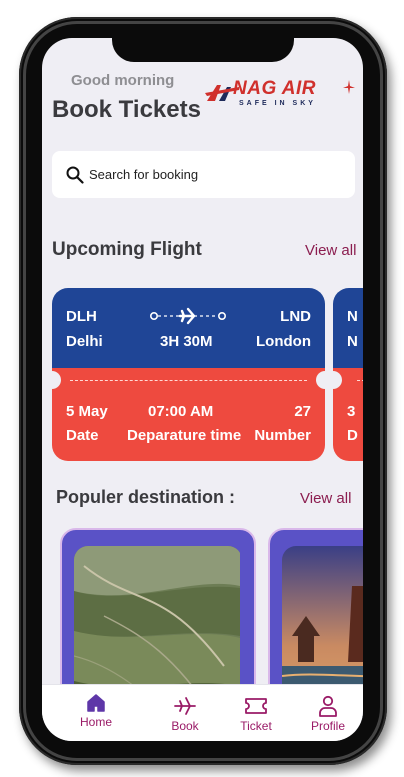  Describe the element at coordinates (283, 341) in the screenshot. I see `destination-city: London` at that location.